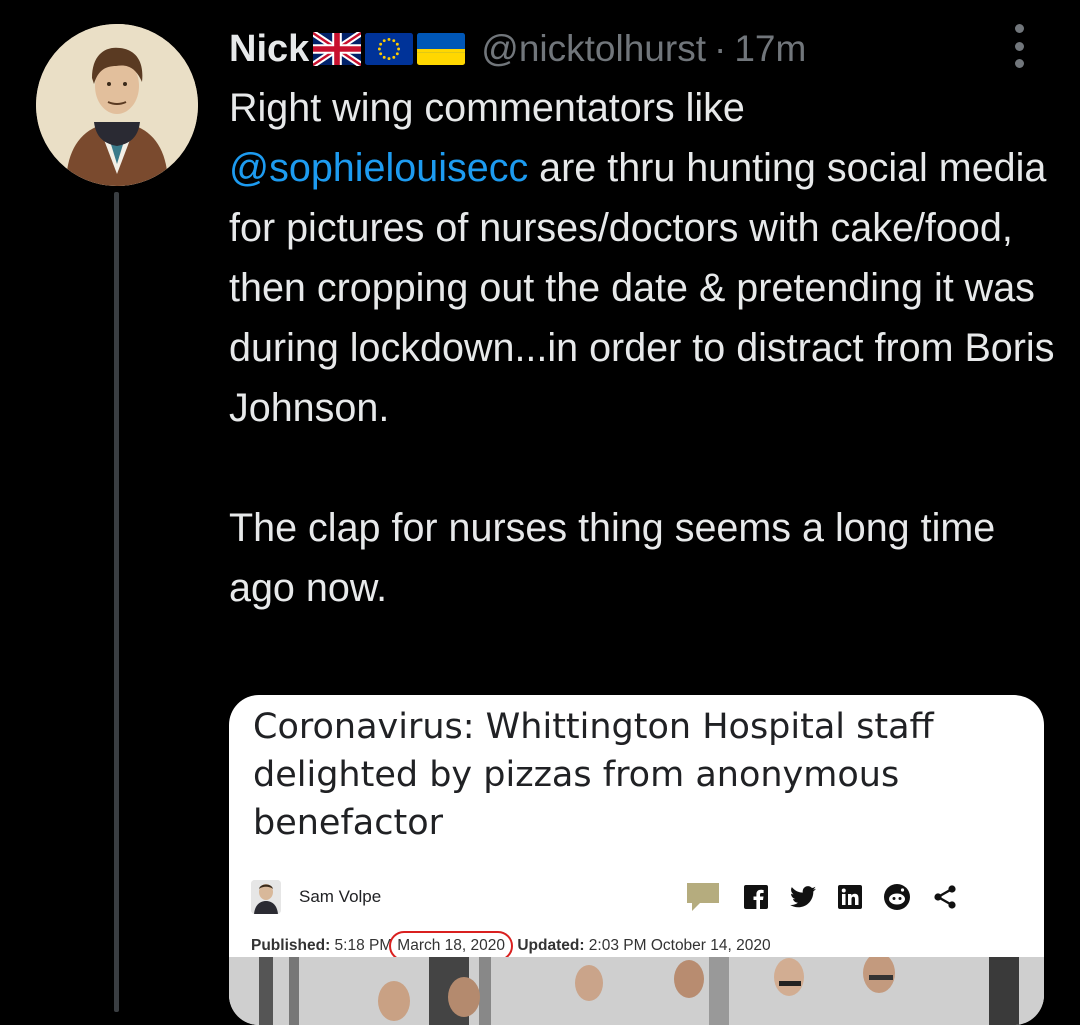  I want to click on reddit-icon, so click(897, 899).